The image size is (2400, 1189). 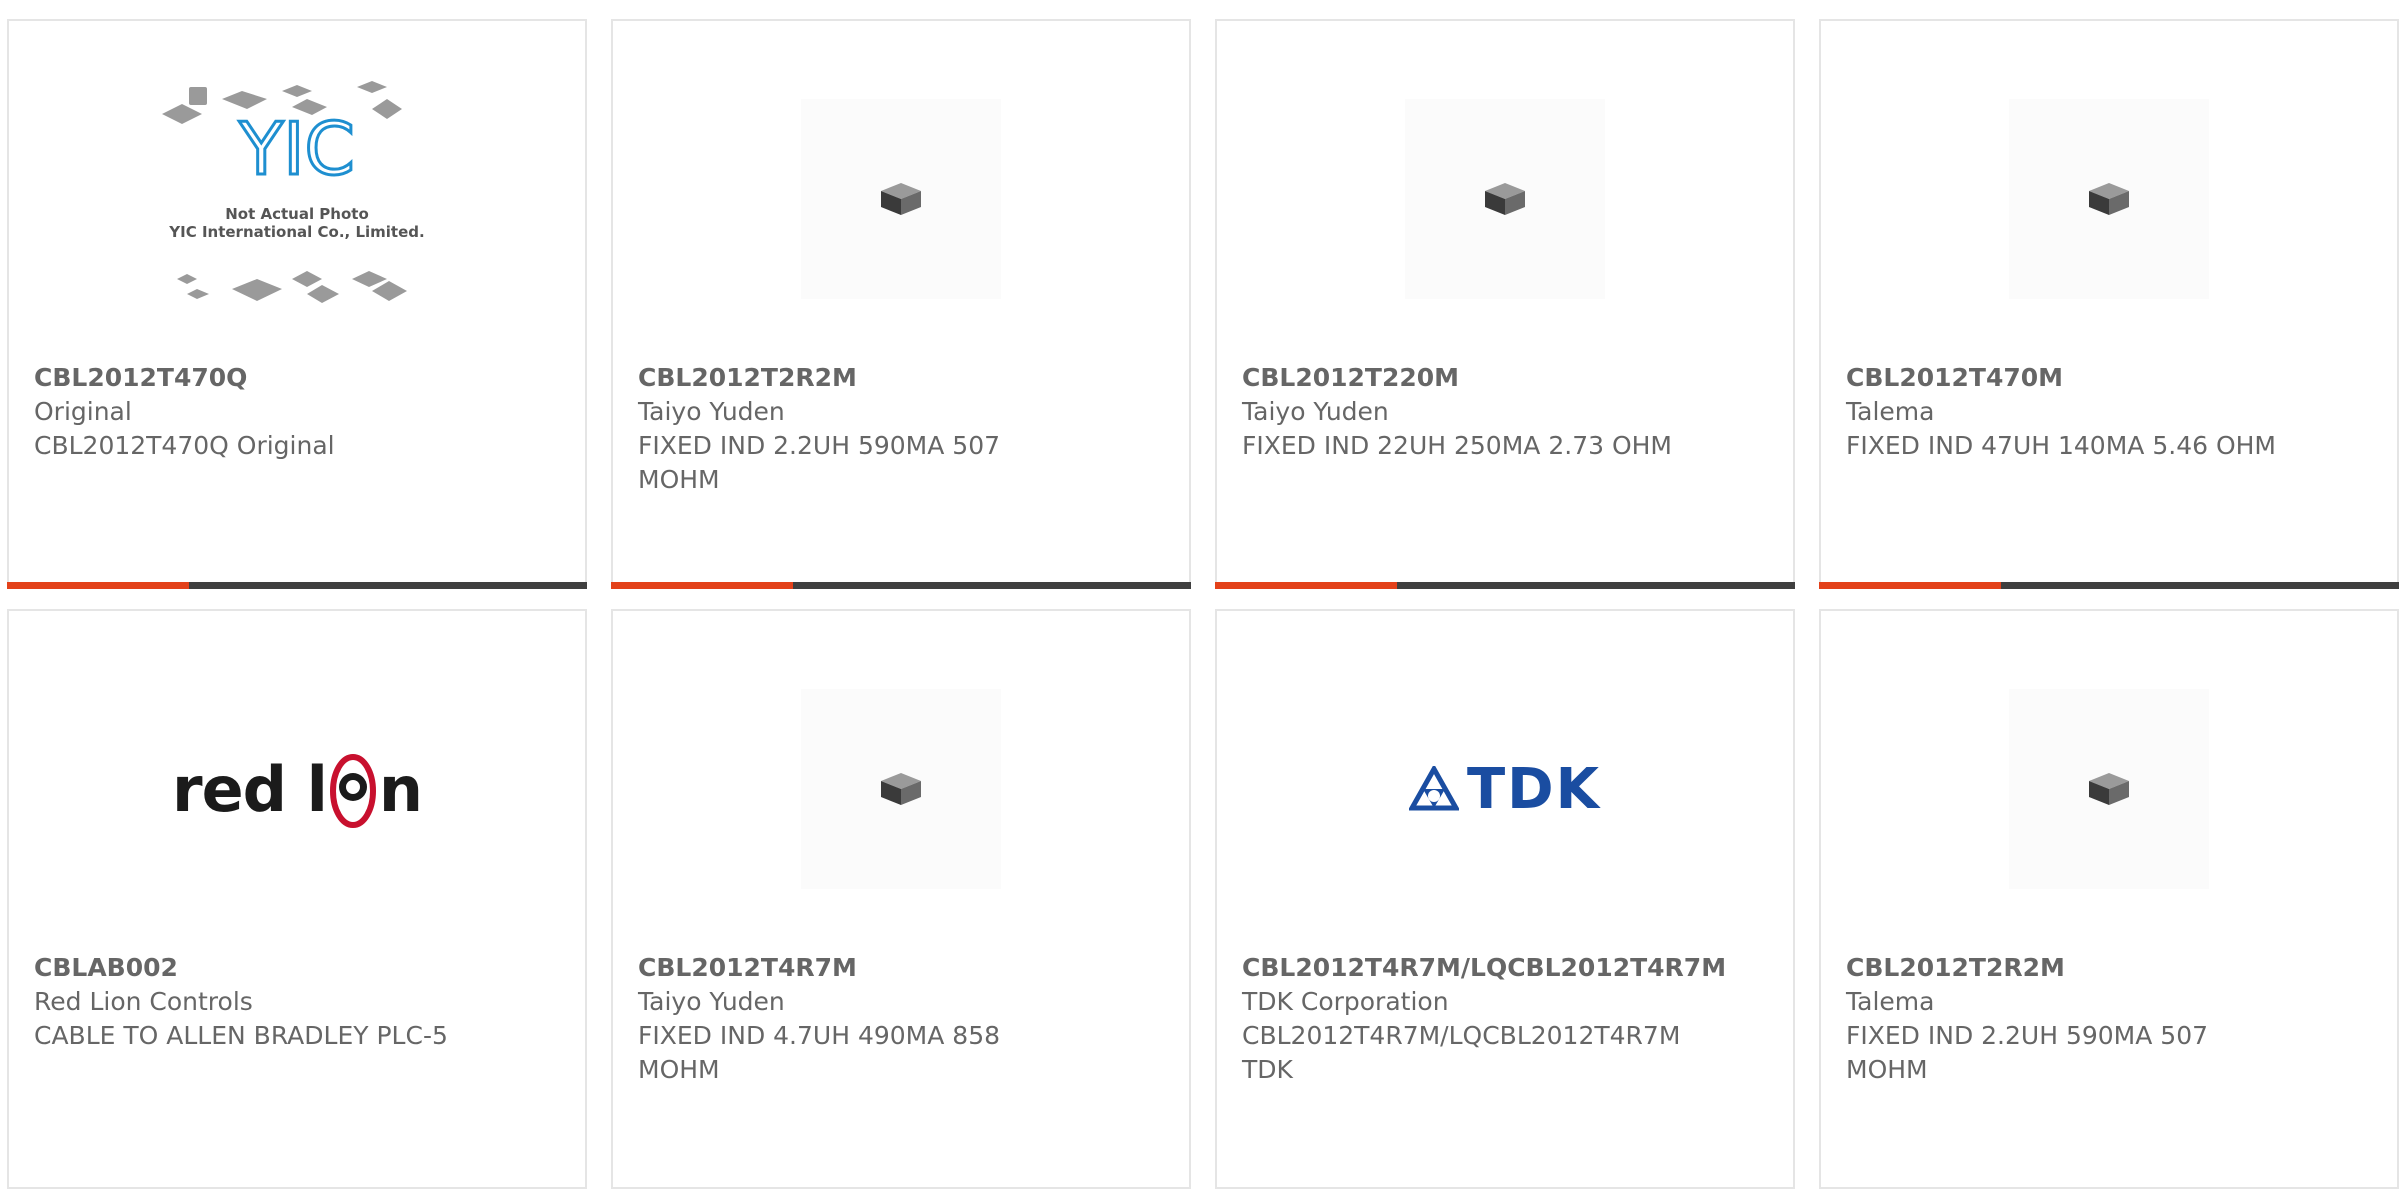 What do you see at coordinates (299, 378) in the screenshot?
I see `part-number: CBL2012T470Q` at bounding box center [299, 378].